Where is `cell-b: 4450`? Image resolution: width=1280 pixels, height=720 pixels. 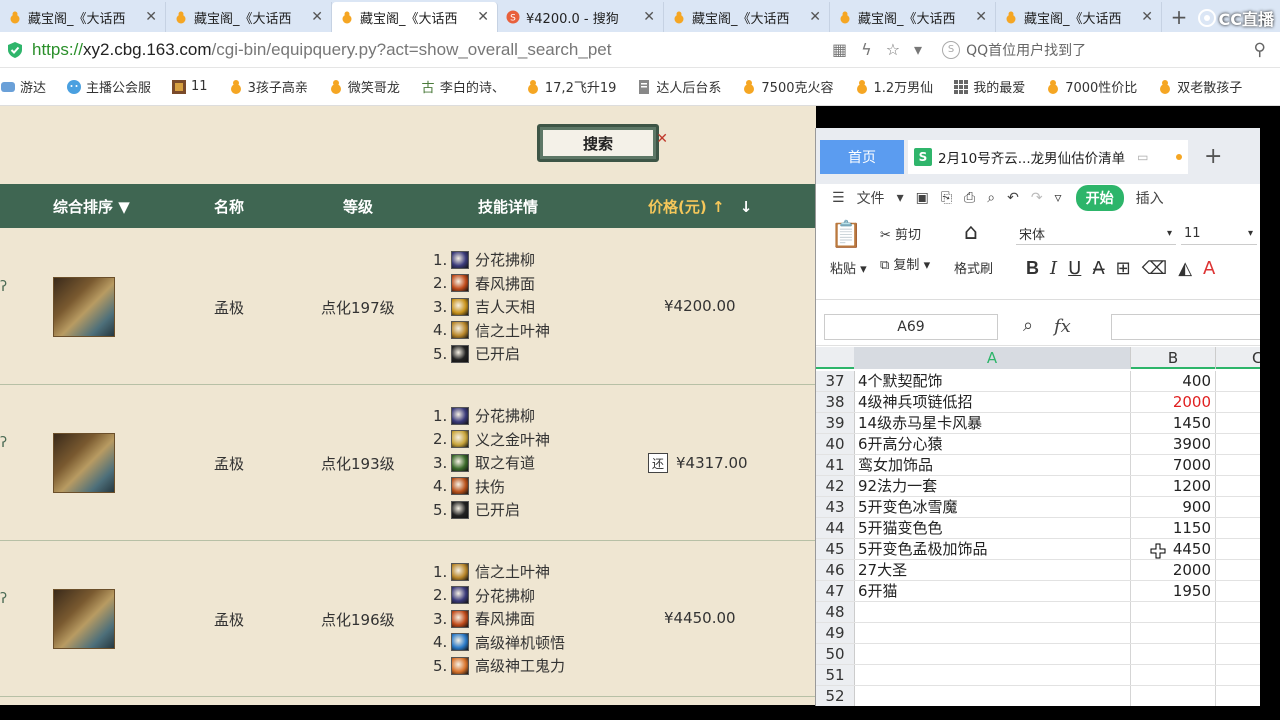 cell-b: 4450 is located at coordinates (1172, 549).